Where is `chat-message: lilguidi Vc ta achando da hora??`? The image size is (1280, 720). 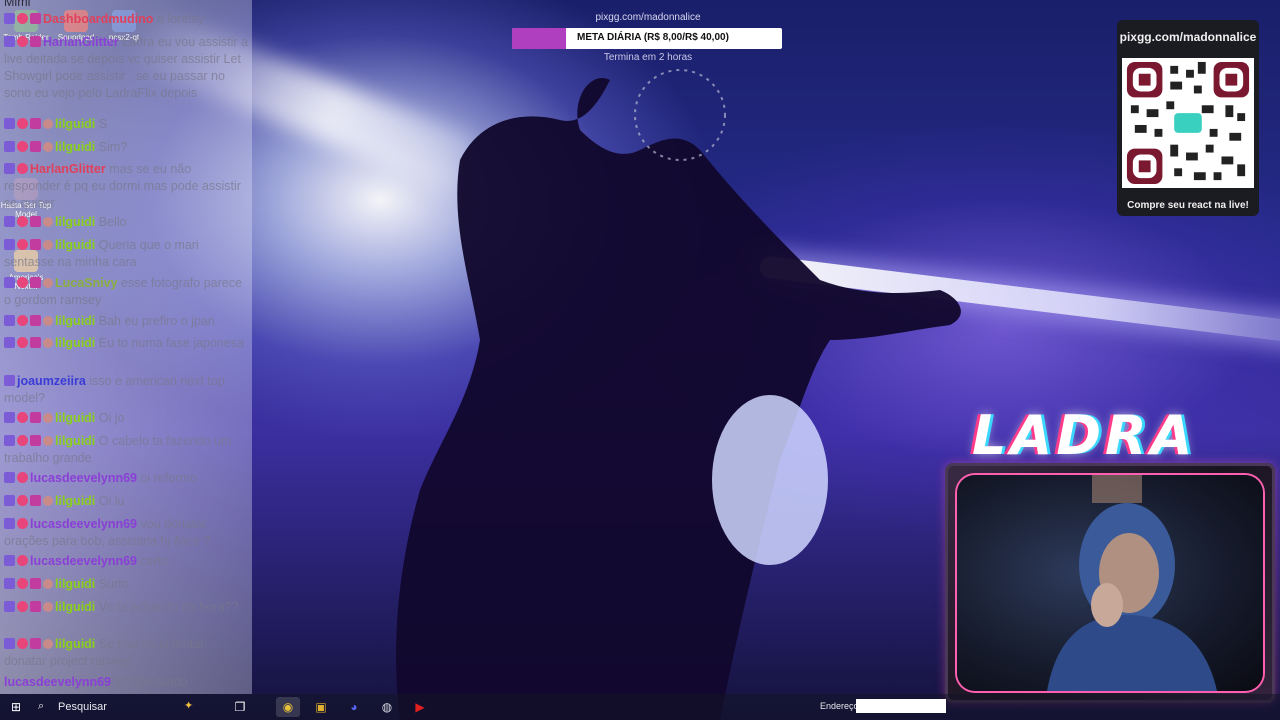 chat-message: lilguidi Vc ta achando da hora?? is located at coordinates (126, 607).